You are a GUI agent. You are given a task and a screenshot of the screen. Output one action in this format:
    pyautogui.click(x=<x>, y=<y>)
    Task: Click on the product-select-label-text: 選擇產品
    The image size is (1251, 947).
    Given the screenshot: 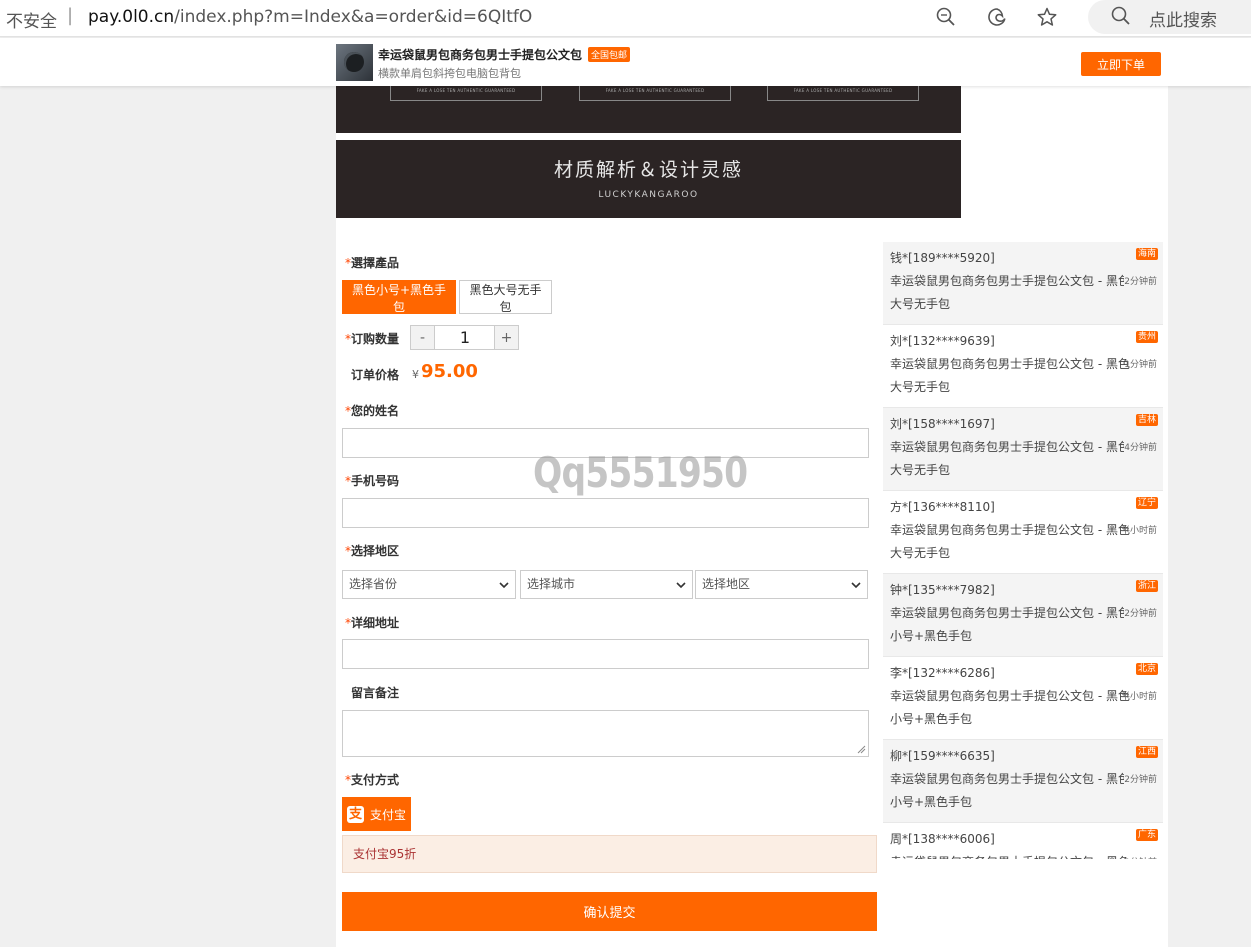 What is the action you would take?
    pyautogui.click(x=375, y=263)
    